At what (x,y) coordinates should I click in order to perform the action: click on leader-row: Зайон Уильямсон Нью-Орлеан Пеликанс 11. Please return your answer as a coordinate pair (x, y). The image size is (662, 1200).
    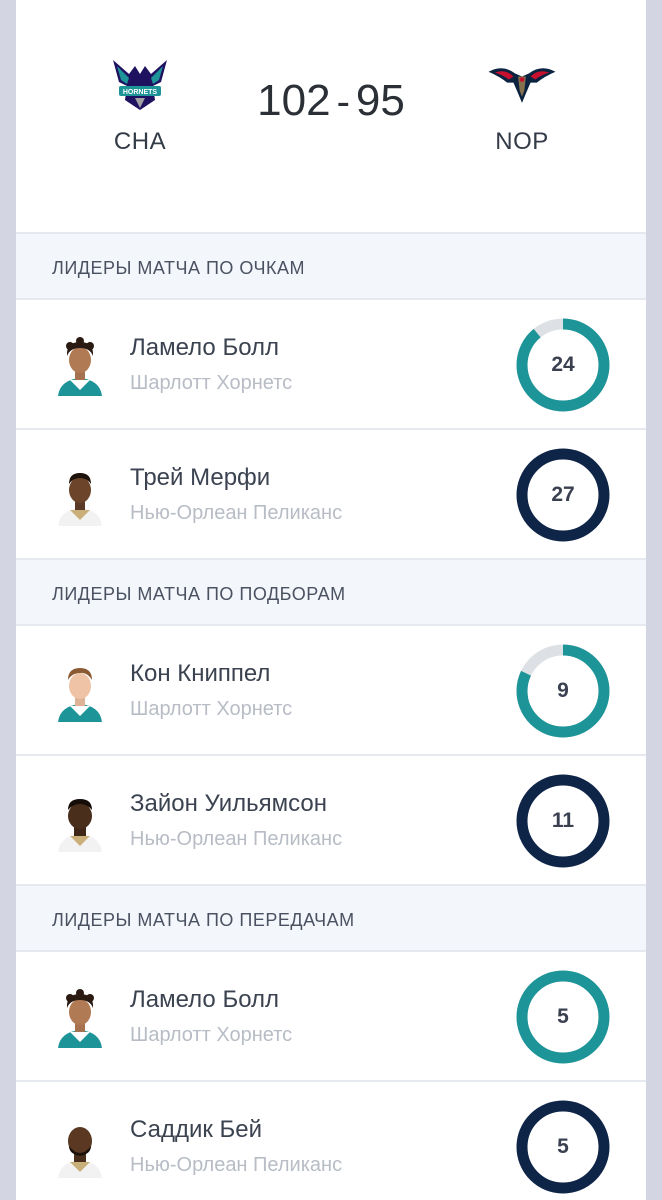
    Looking at the image, I should click on (331, 821).